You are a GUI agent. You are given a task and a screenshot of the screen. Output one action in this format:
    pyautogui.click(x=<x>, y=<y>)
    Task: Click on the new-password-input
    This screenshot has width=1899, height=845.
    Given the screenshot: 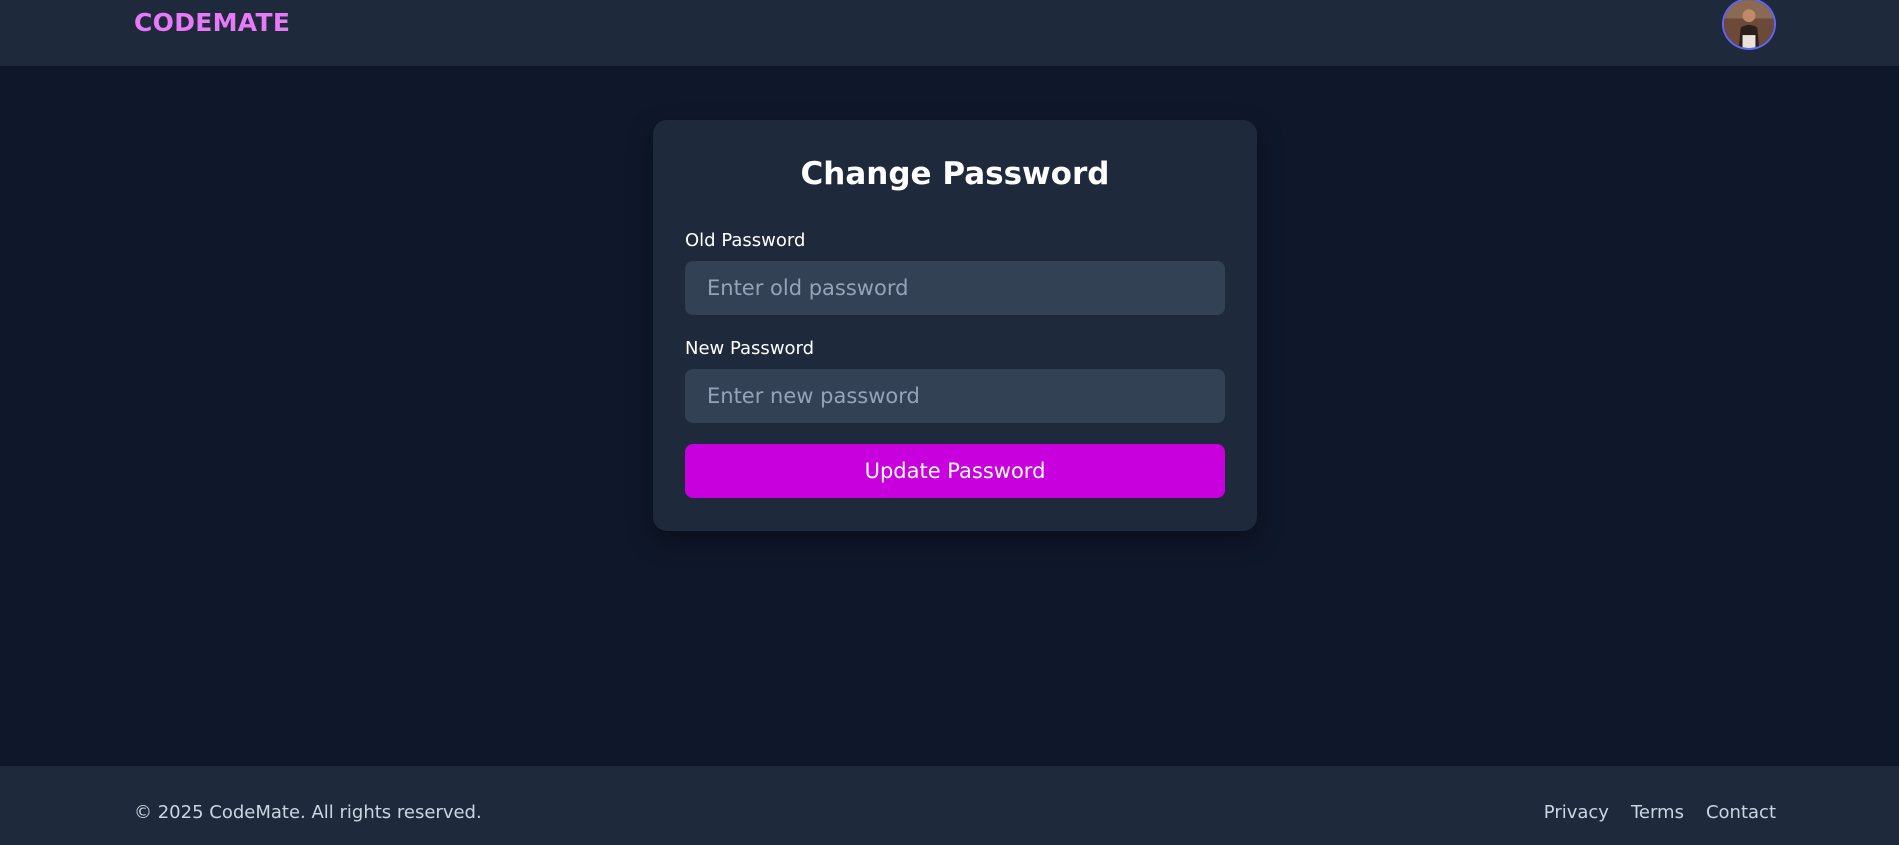 What is the action you would take?
    pyautogui.click(x=955, y=396)
    